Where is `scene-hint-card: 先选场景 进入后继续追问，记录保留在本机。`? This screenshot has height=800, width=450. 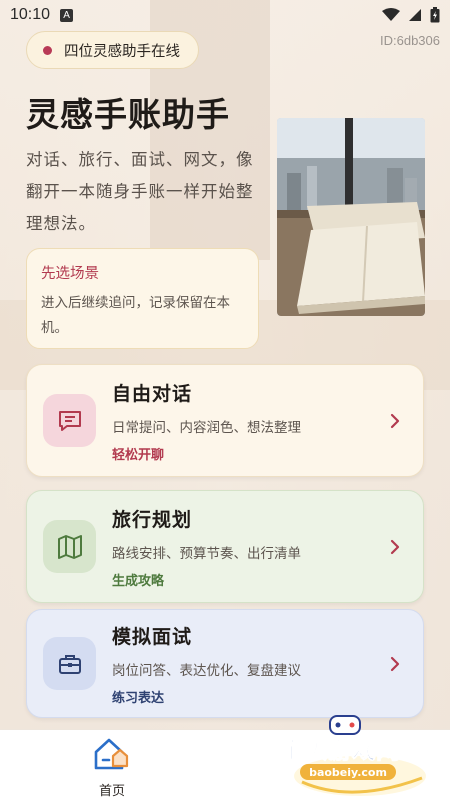 scene-hint-card: 先选场景 进入后继续追问，记录保留在本机。 is located at coordinates (142, 298).